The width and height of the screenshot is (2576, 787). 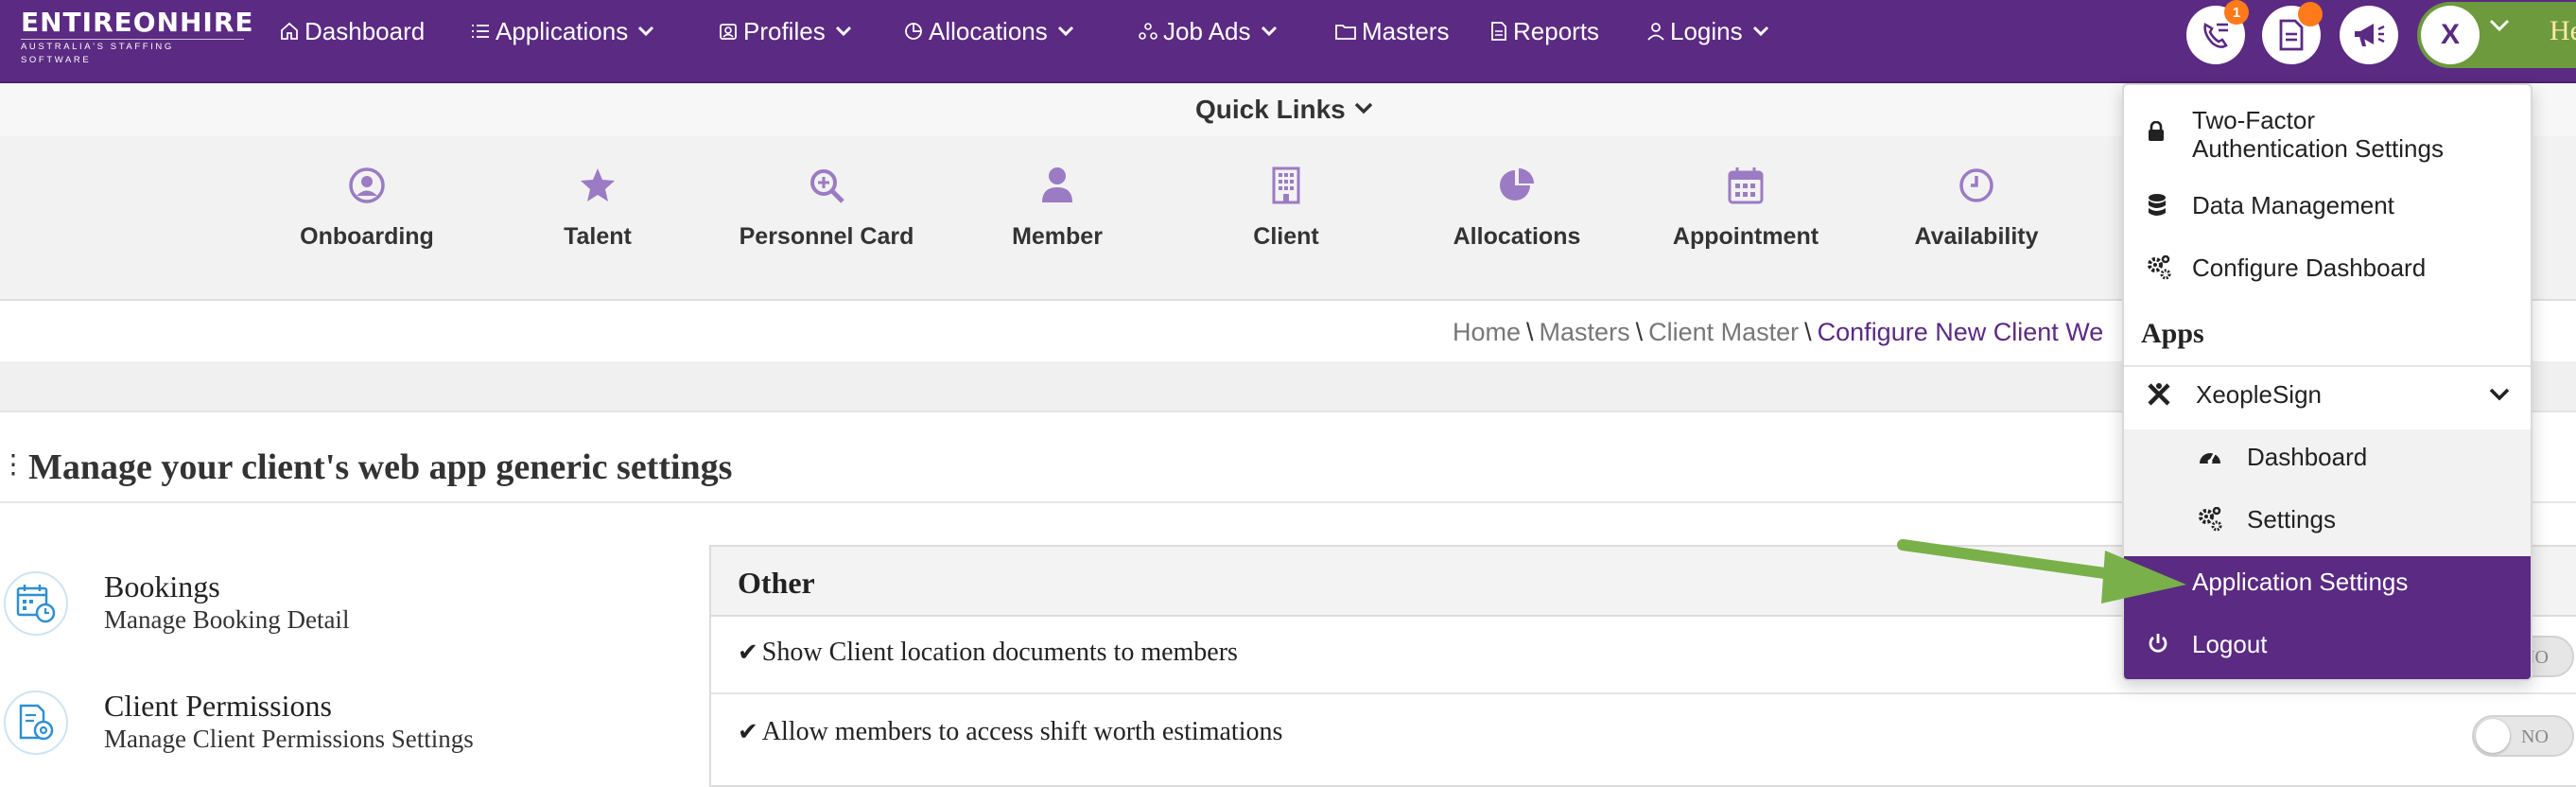 What do you see at coordinates (2493, 736) in the screenshot?
I see `toggle-knob` at bounding box center [2493, 736].